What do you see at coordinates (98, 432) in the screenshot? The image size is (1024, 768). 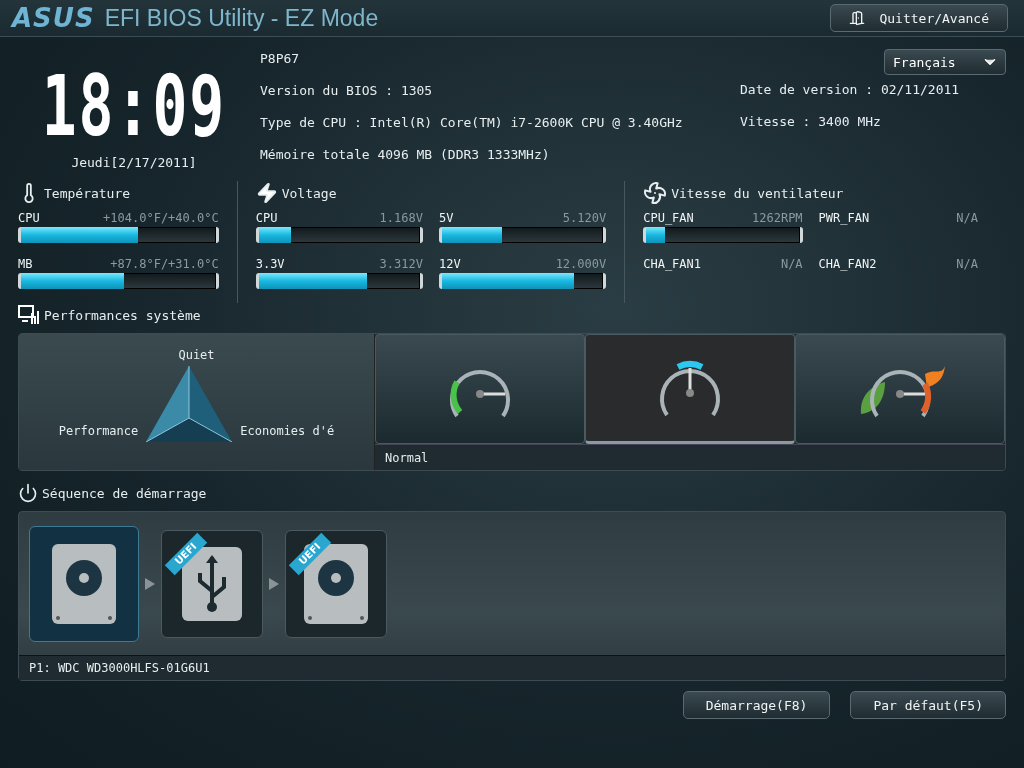 I see `triangle-label: Performance` at bounding box center [98, 432].